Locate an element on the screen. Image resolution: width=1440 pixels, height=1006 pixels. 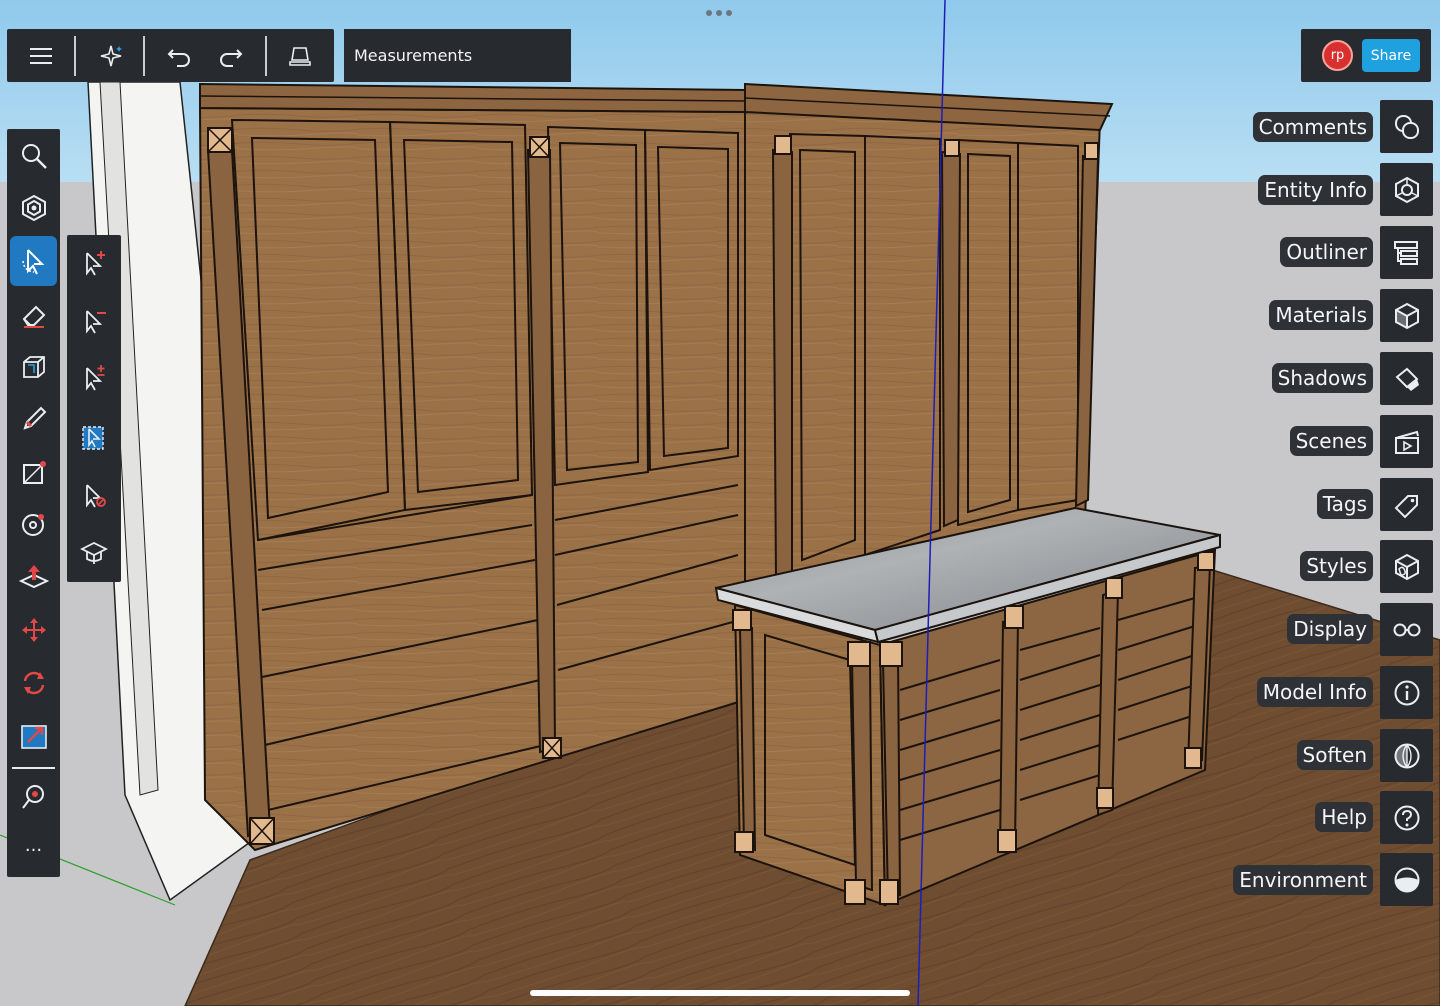
materials-button is located at coordinates (1406, 315).